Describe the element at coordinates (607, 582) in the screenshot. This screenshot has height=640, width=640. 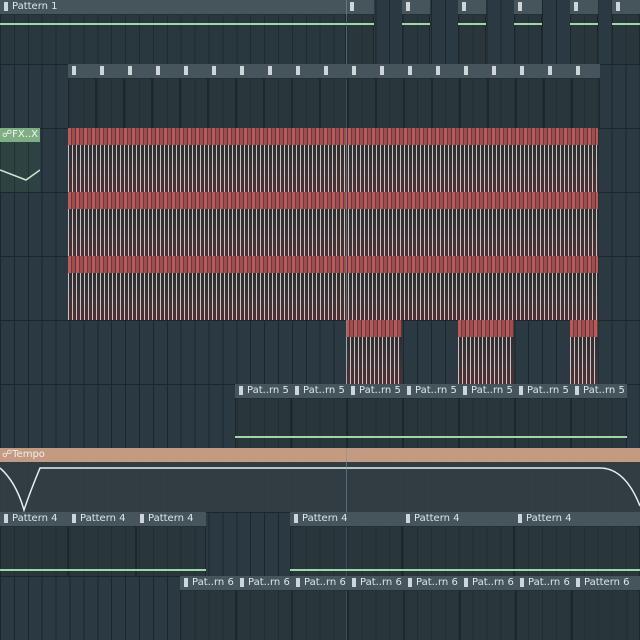
I see `clip-label: Pattern 6` at that location.